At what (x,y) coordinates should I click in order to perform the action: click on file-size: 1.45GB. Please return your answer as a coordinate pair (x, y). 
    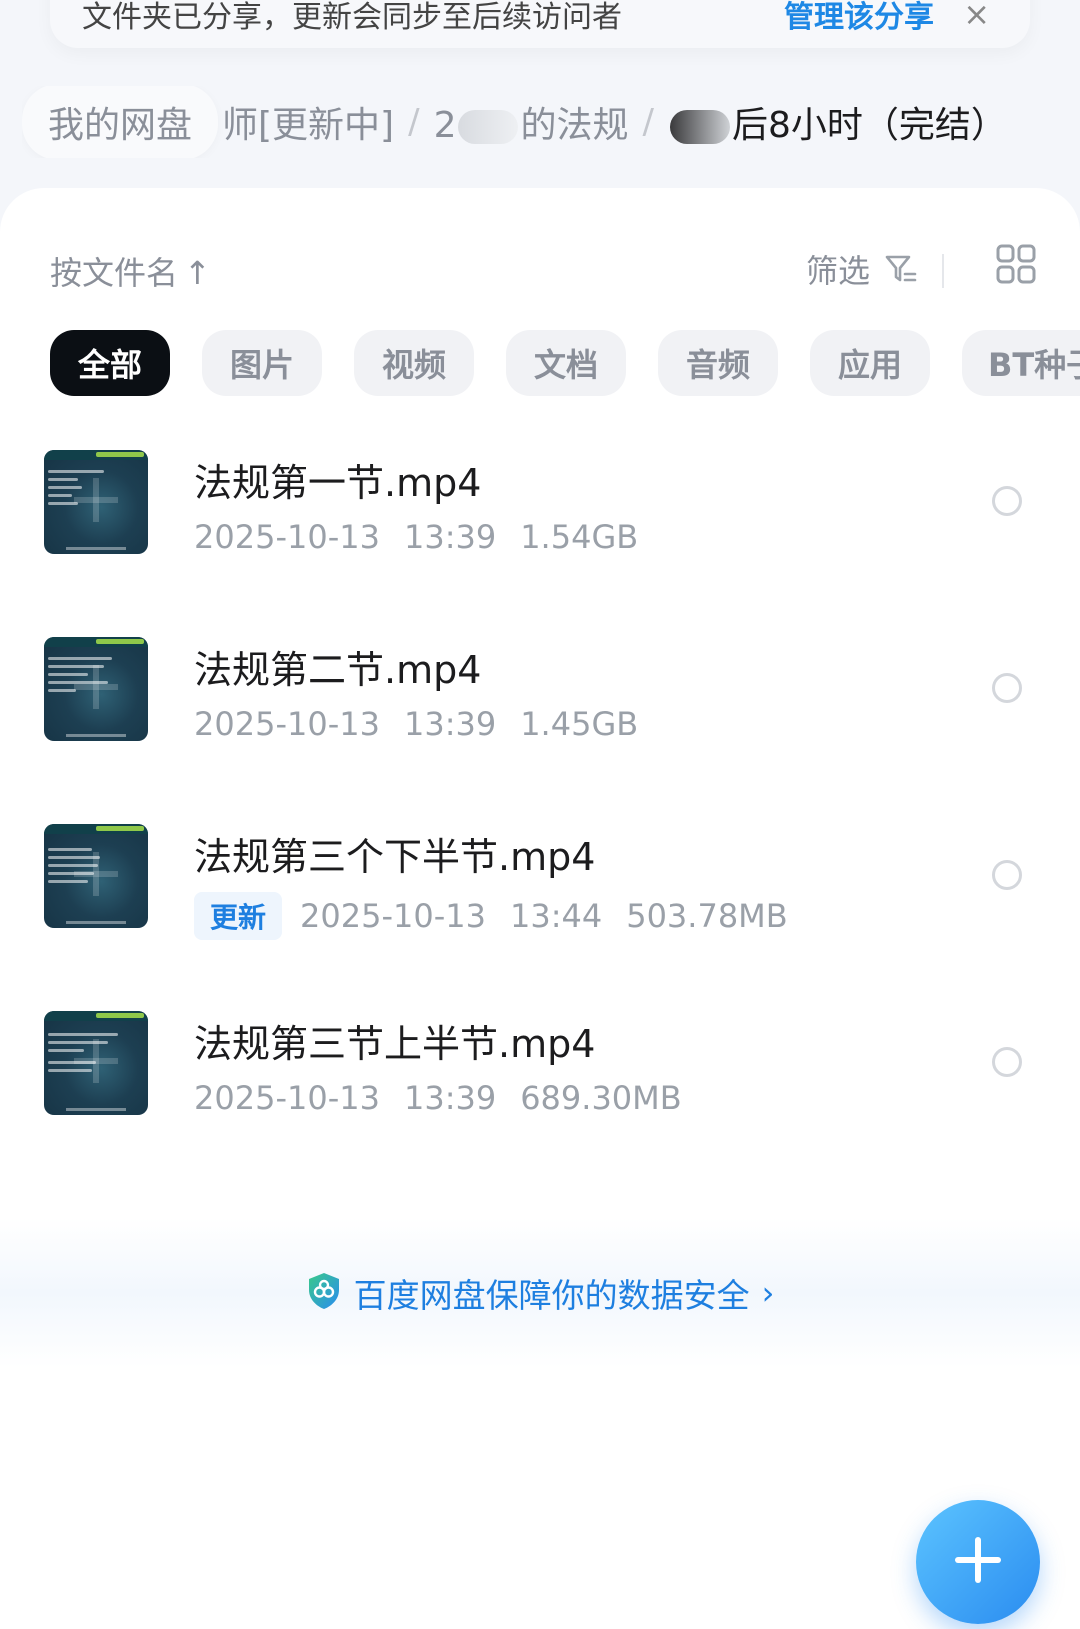
    Looking at the image, I should click on (579, 724).